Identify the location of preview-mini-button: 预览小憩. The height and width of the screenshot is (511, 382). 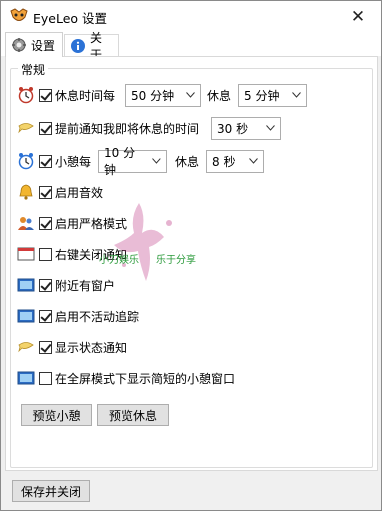
(56, 415).